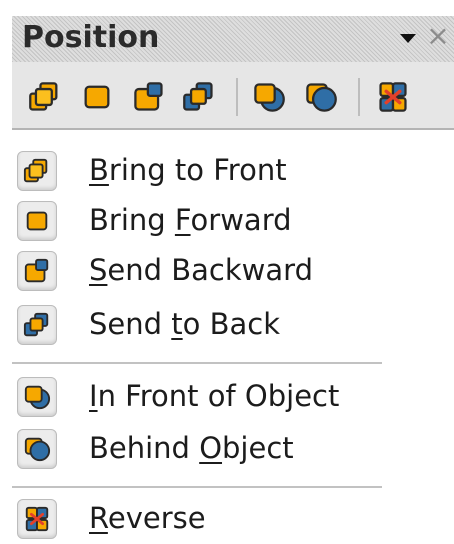  I want to click on menu-item-label: Bring Forward, so click(190, 220).